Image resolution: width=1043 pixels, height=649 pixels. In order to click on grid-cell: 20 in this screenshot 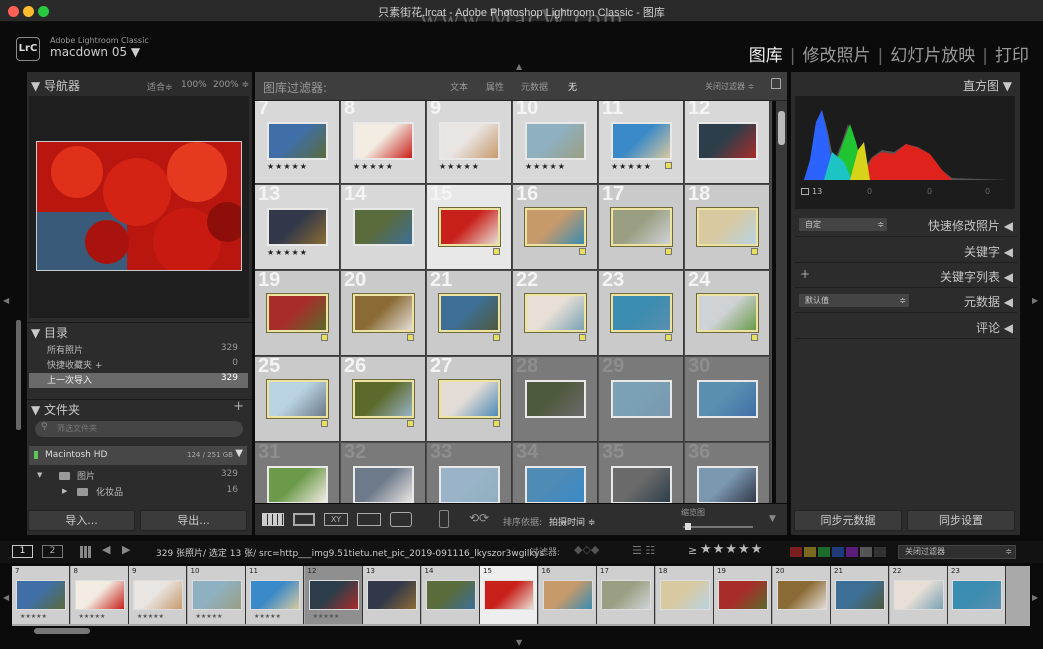, I will do `click(383, 312)`.